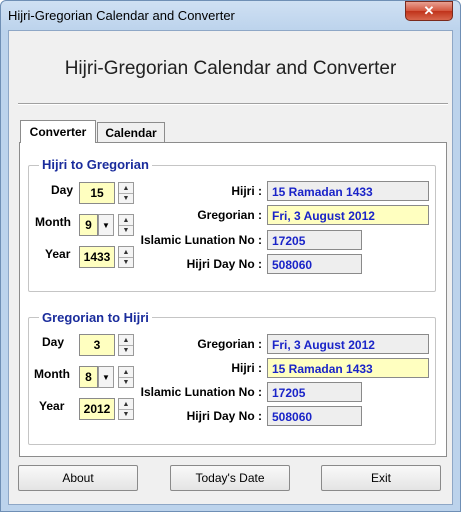  What do you see at coordinates (201, 392) in the screenshot?
I see `g2h-lunation-label: Islamic Lunation No :` at bounding box center [201, 392].